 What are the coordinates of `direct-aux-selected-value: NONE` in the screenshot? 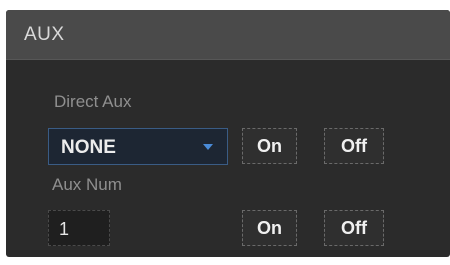 It's located at (88, 147).